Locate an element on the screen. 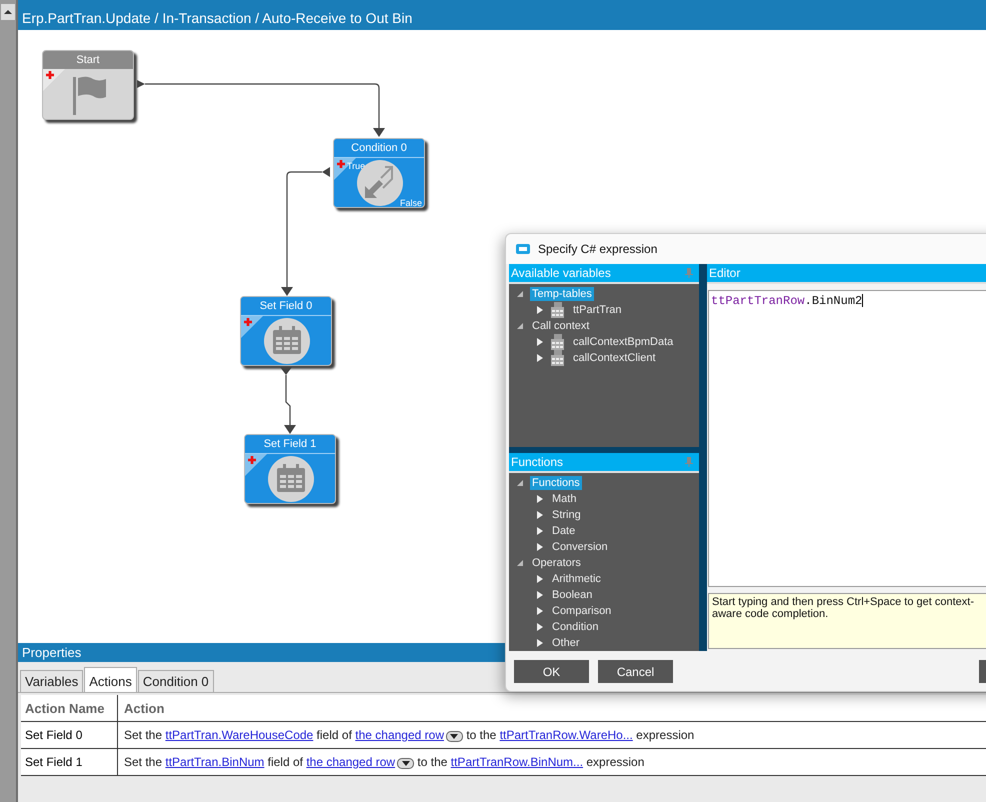 This screenshot has height=802, width=986. link: ttPartTran.BinNum is located at coordinates (214, 762).